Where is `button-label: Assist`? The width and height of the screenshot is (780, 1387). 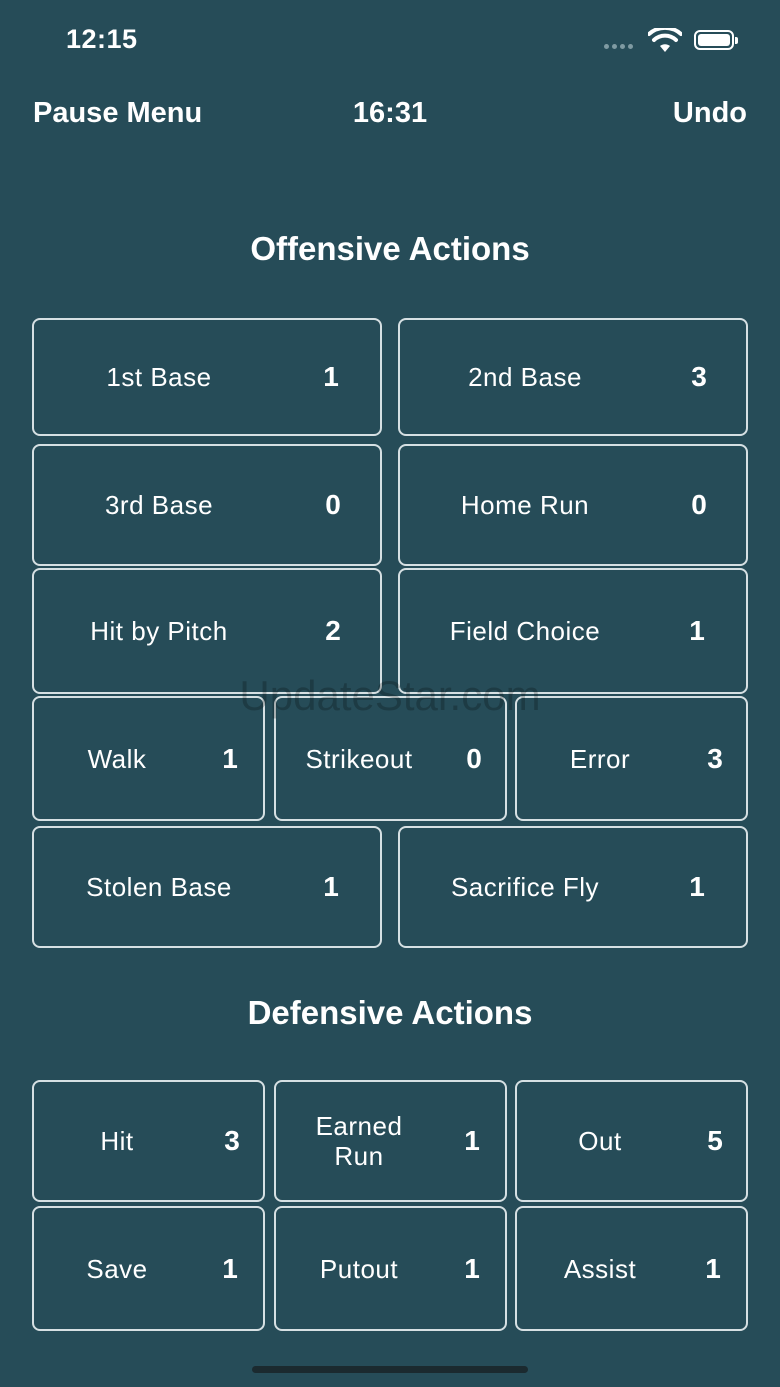 button-label: Assist is located at coordinates (600, 1268).